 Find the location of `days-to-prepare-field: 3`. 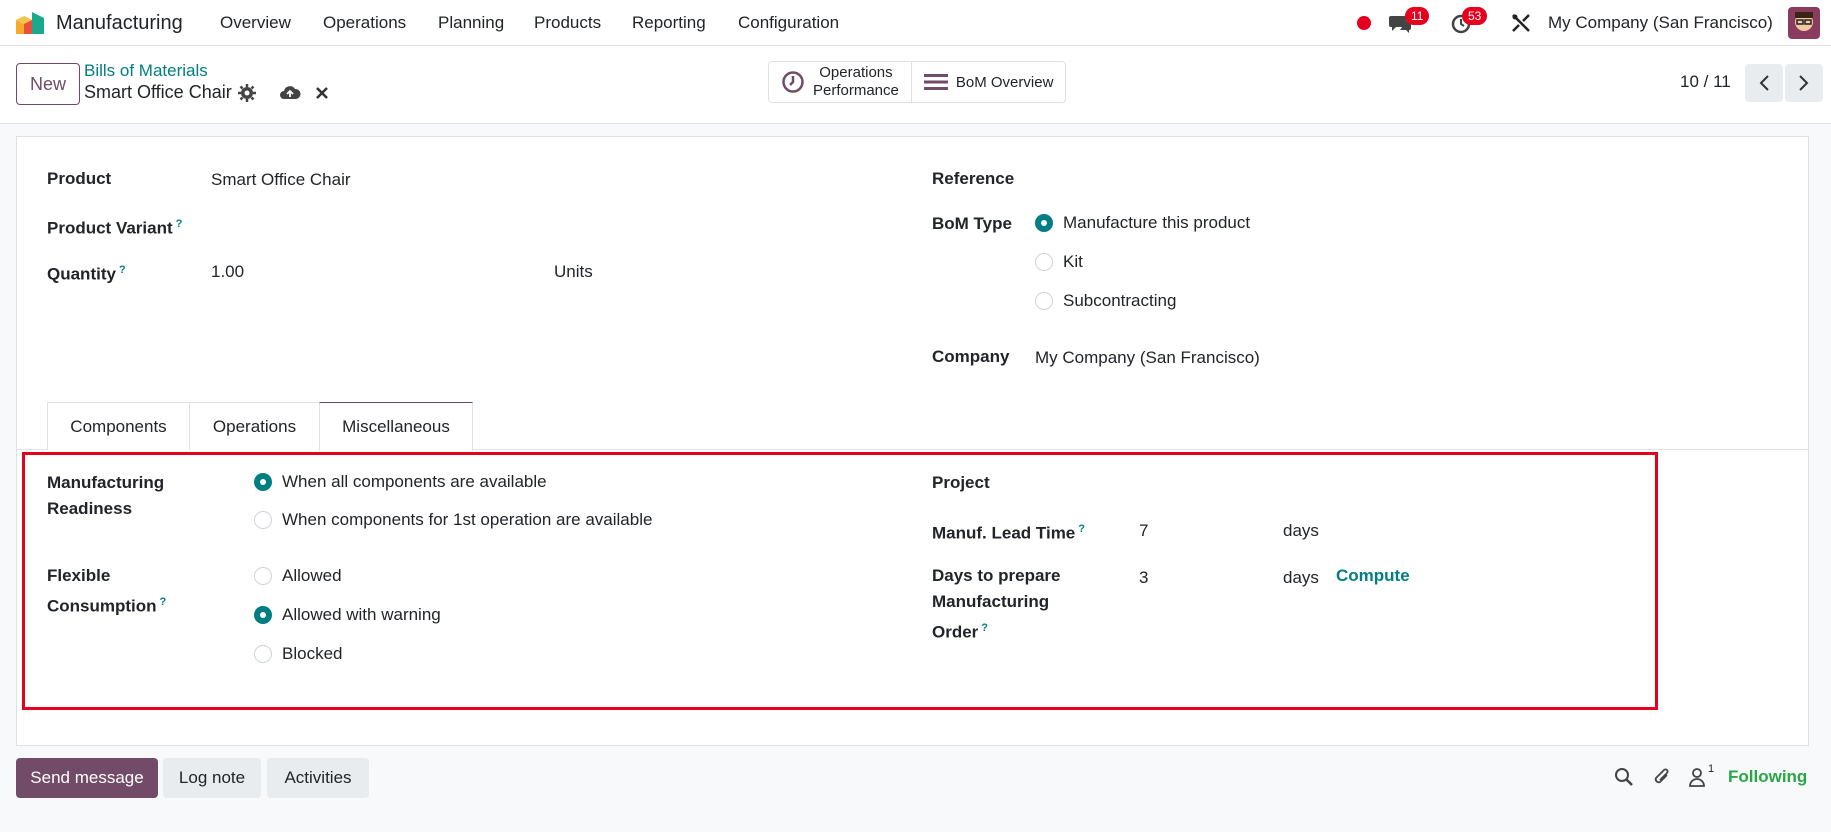

days-to-prepare-field: 3 is located at coordinates (1143, 578).